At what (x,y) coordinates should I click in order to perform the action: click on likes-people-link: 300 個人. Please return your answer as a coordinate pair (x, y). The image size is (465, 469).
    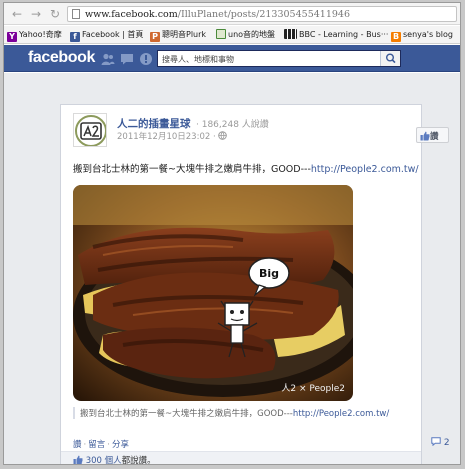
    Looking at the image, I should click on (104, 460).